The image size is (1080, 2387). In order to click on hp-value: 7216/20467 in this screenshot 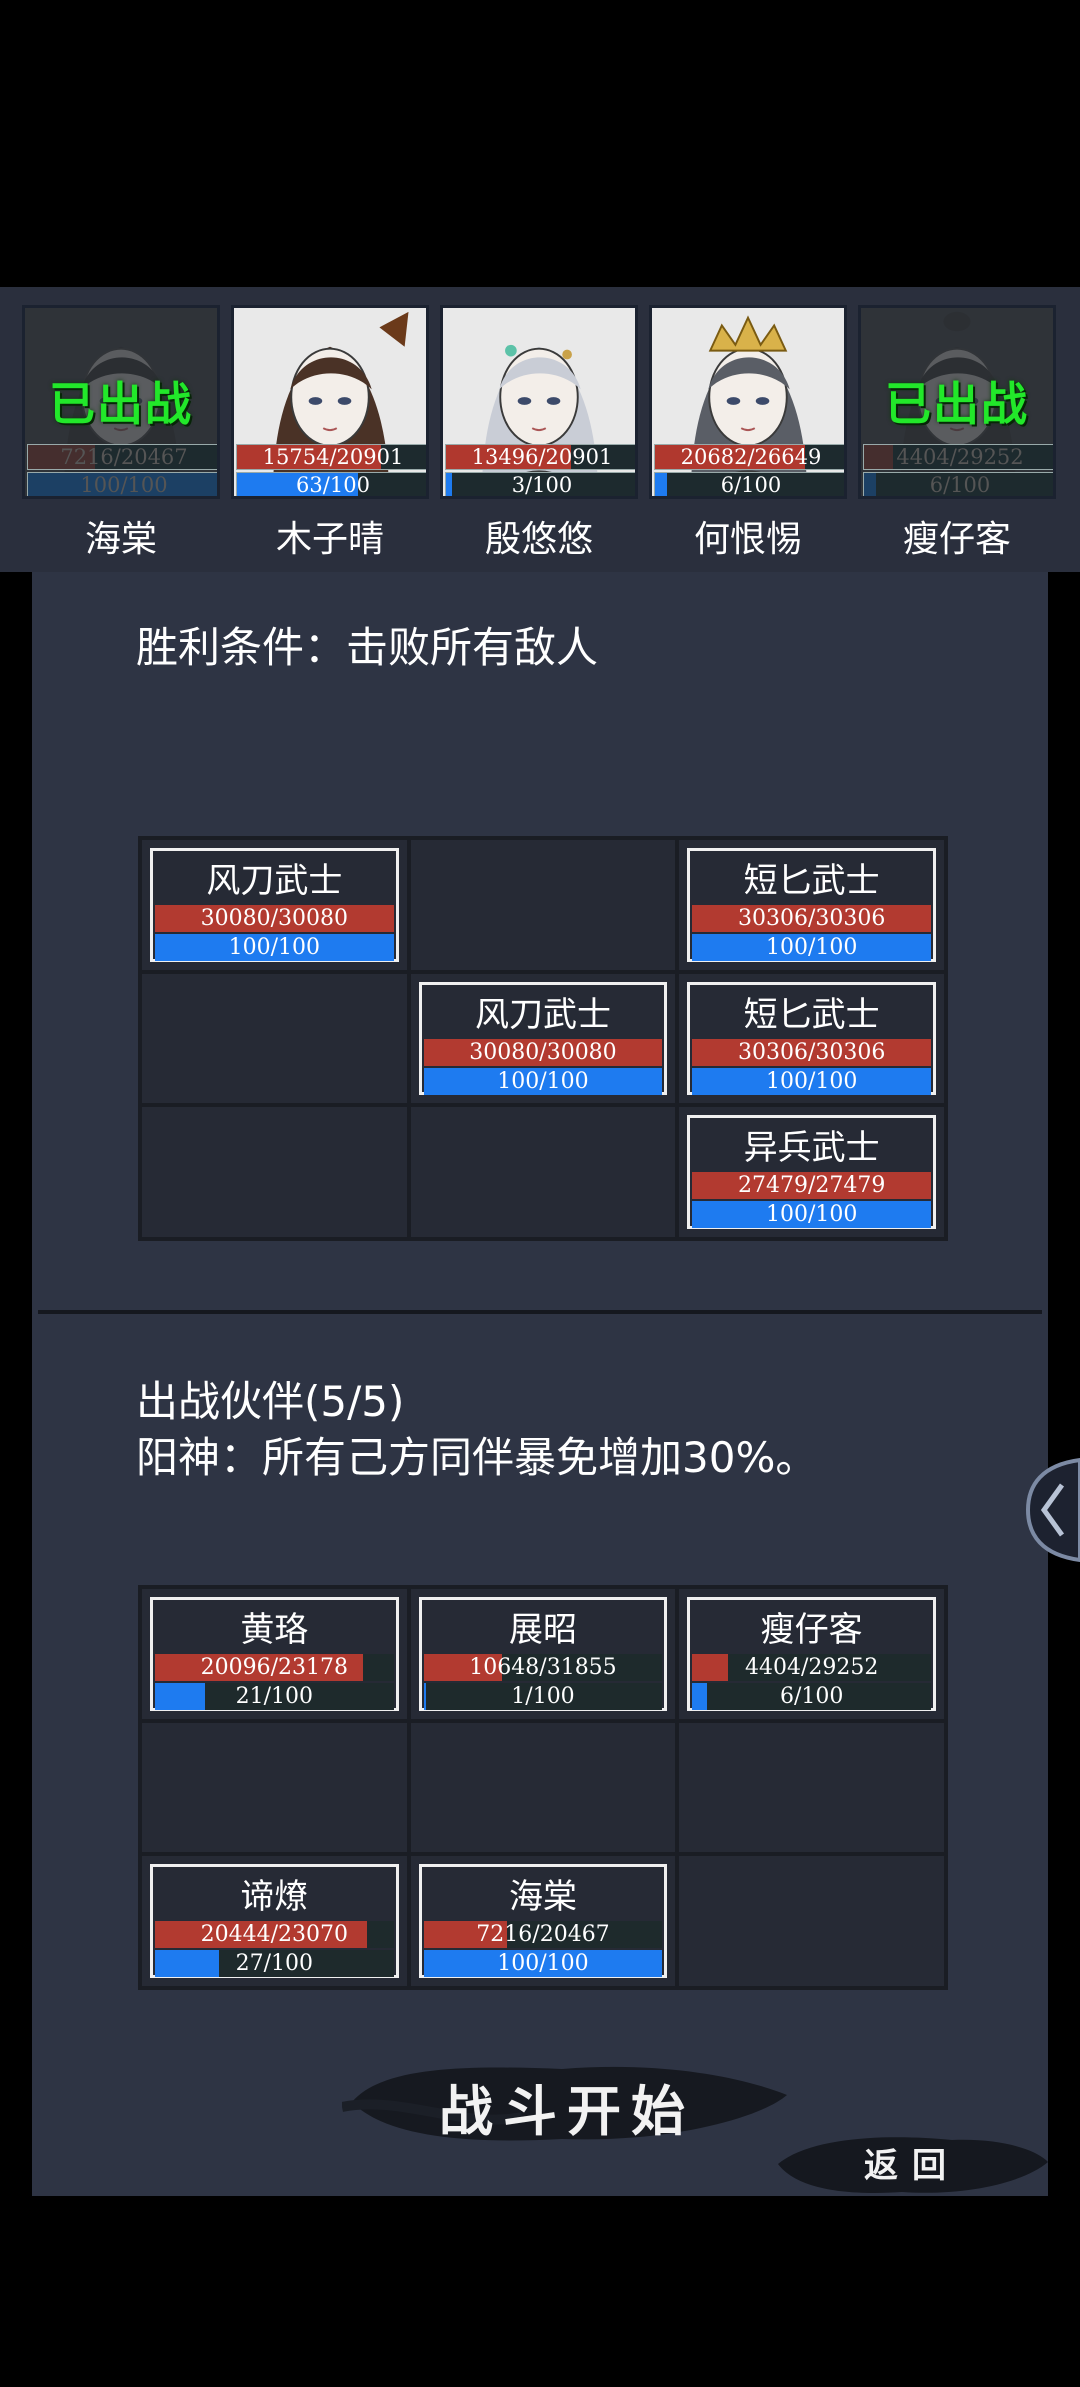, I will do `click(543, 1935)`.